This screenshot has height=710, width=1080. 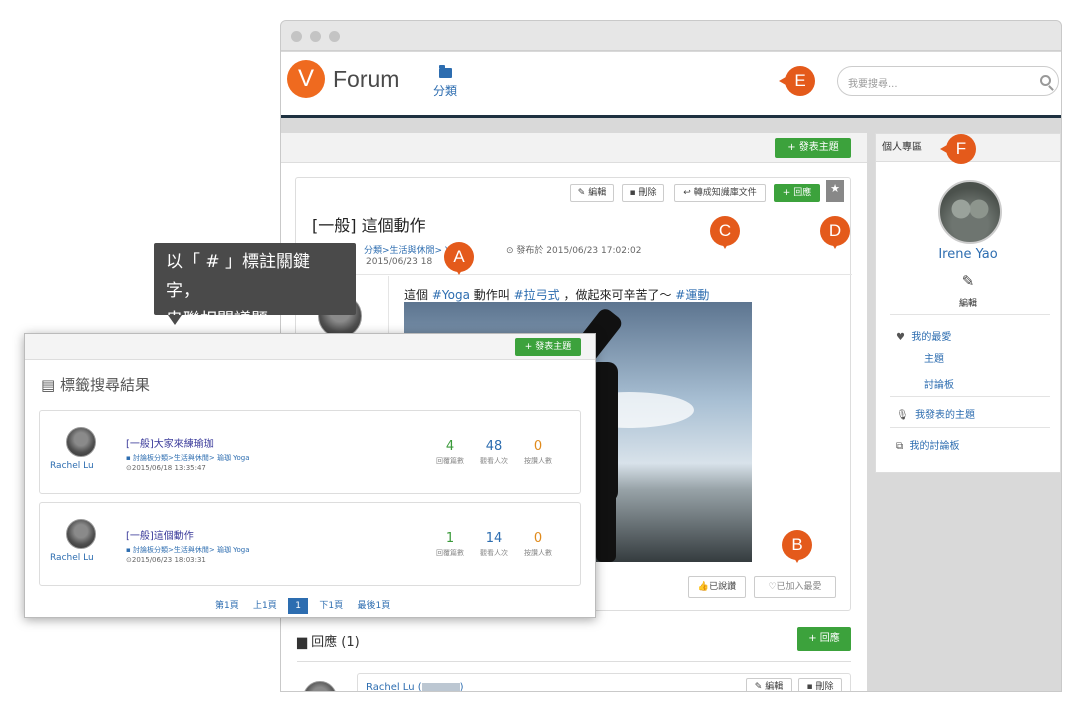 I want to click on marker-b: B, so click(x=797, y=546).